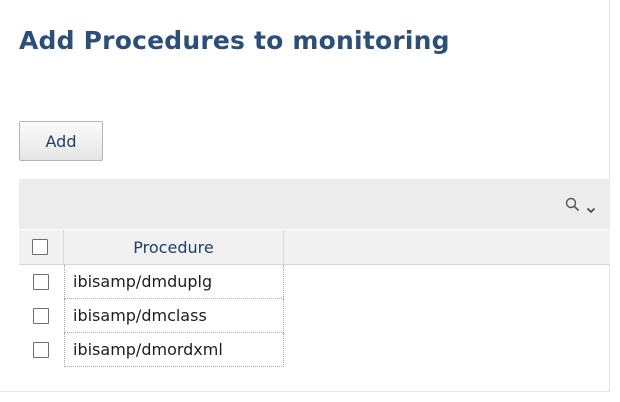  I want to click on column-header-procedure: Procedure, so click(174, 247).